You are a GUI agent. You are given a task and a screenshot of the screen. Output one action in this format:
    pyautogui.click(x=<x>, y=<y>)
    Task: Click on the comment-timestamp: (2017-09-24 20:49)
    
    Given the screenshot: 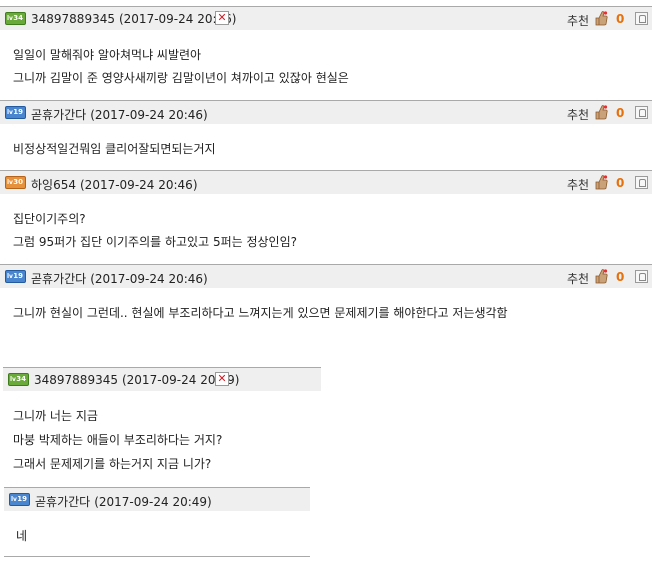 What is the action you would take?
    pyautogui.click(x=153, y=502)
    